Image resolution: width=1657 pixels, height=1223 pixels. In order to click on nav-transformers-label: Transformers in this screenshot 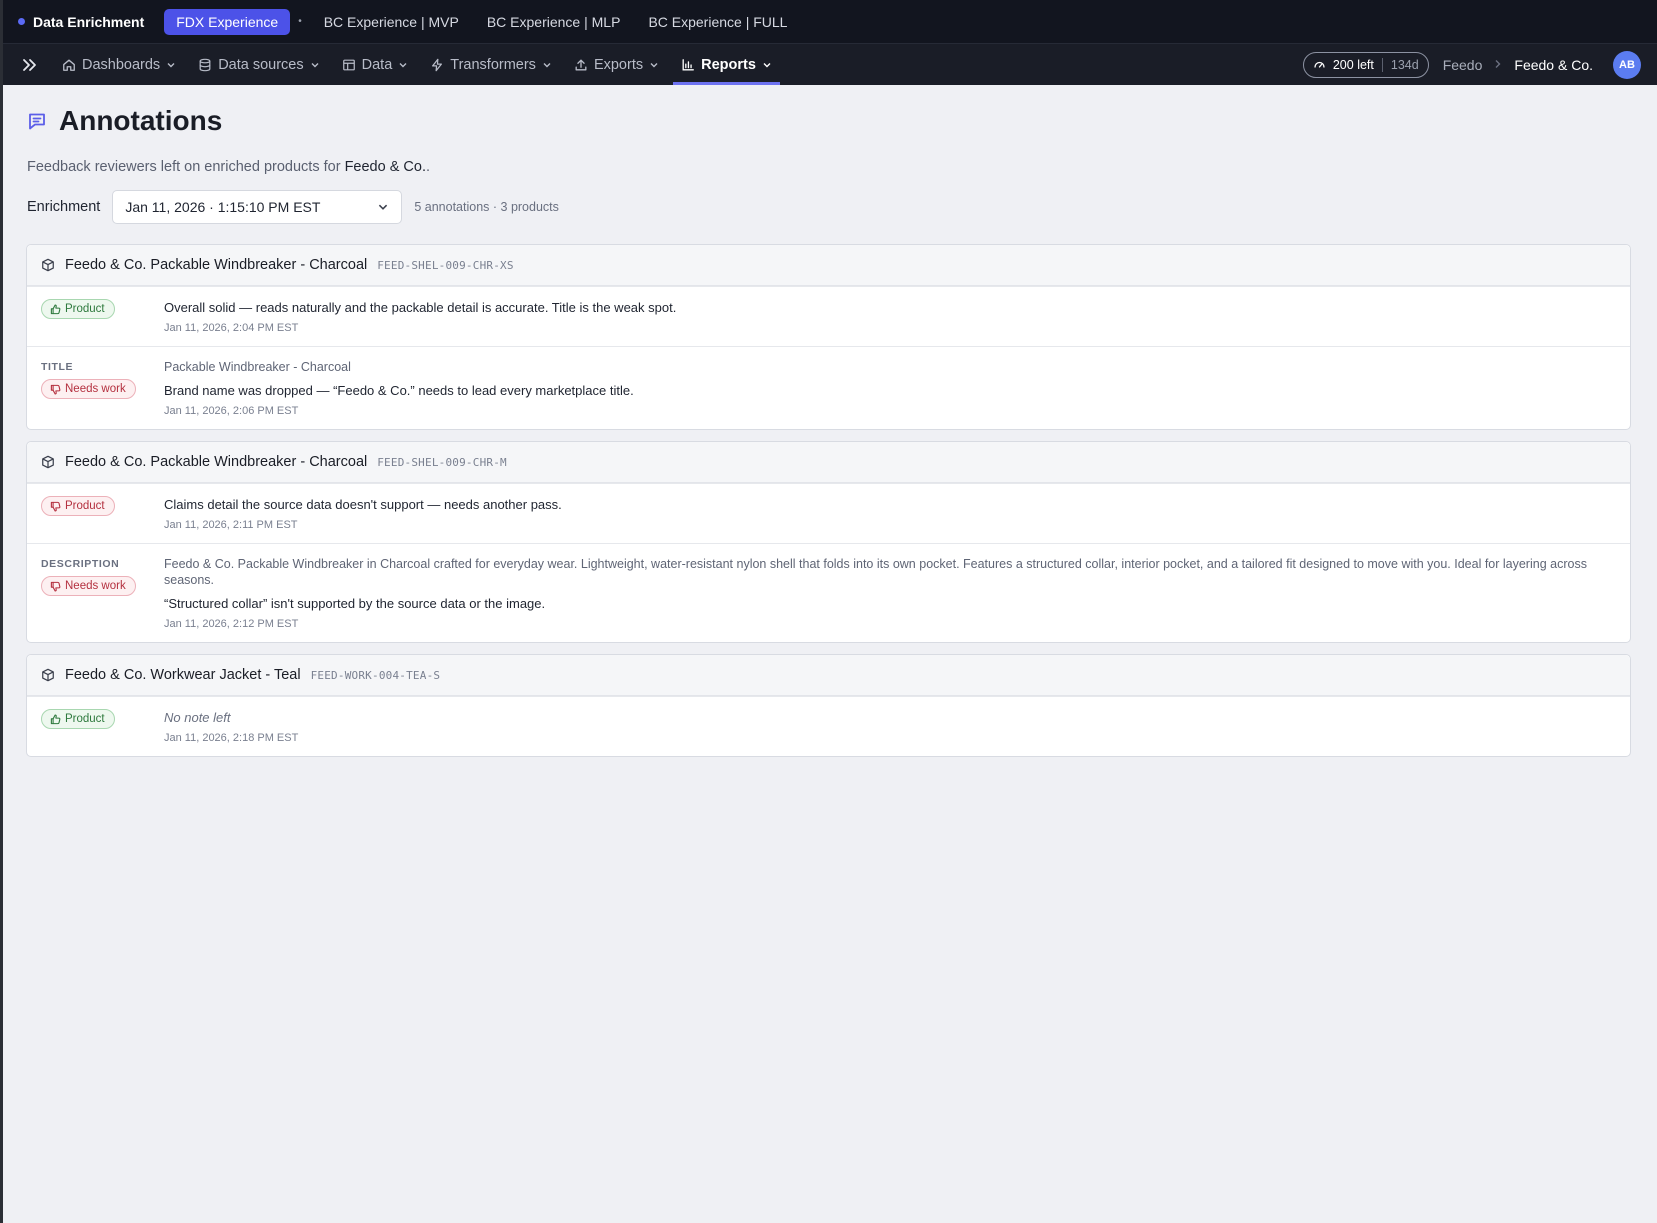, I will do `click(493, 64)`.